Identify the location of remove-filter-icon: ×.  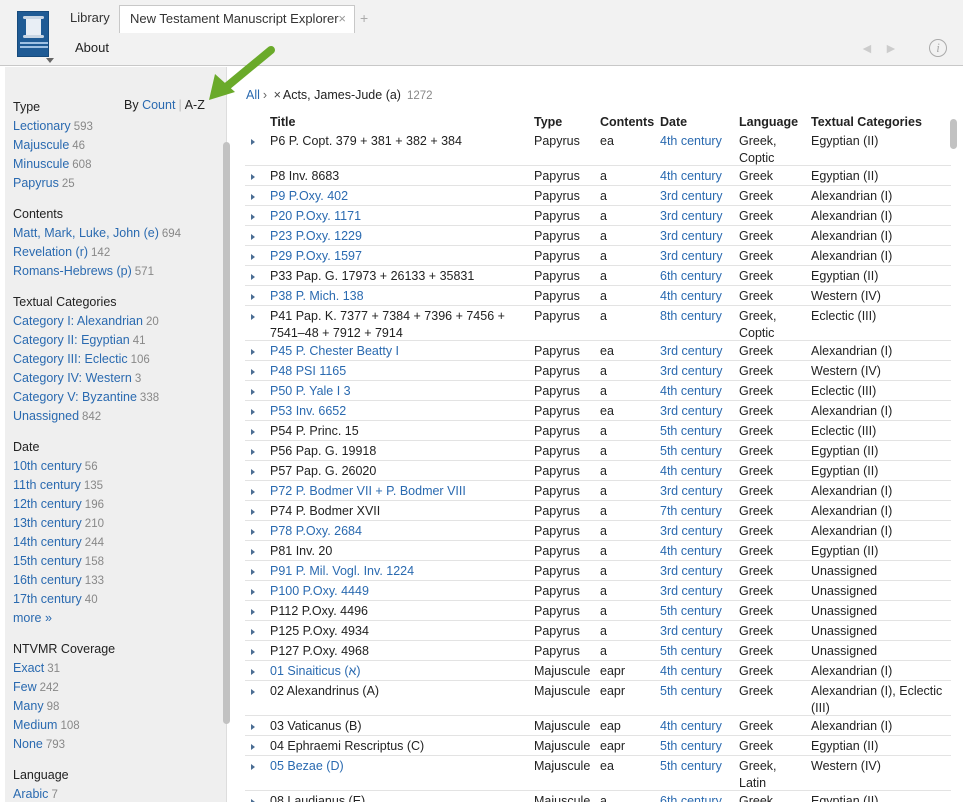
(277, 95).